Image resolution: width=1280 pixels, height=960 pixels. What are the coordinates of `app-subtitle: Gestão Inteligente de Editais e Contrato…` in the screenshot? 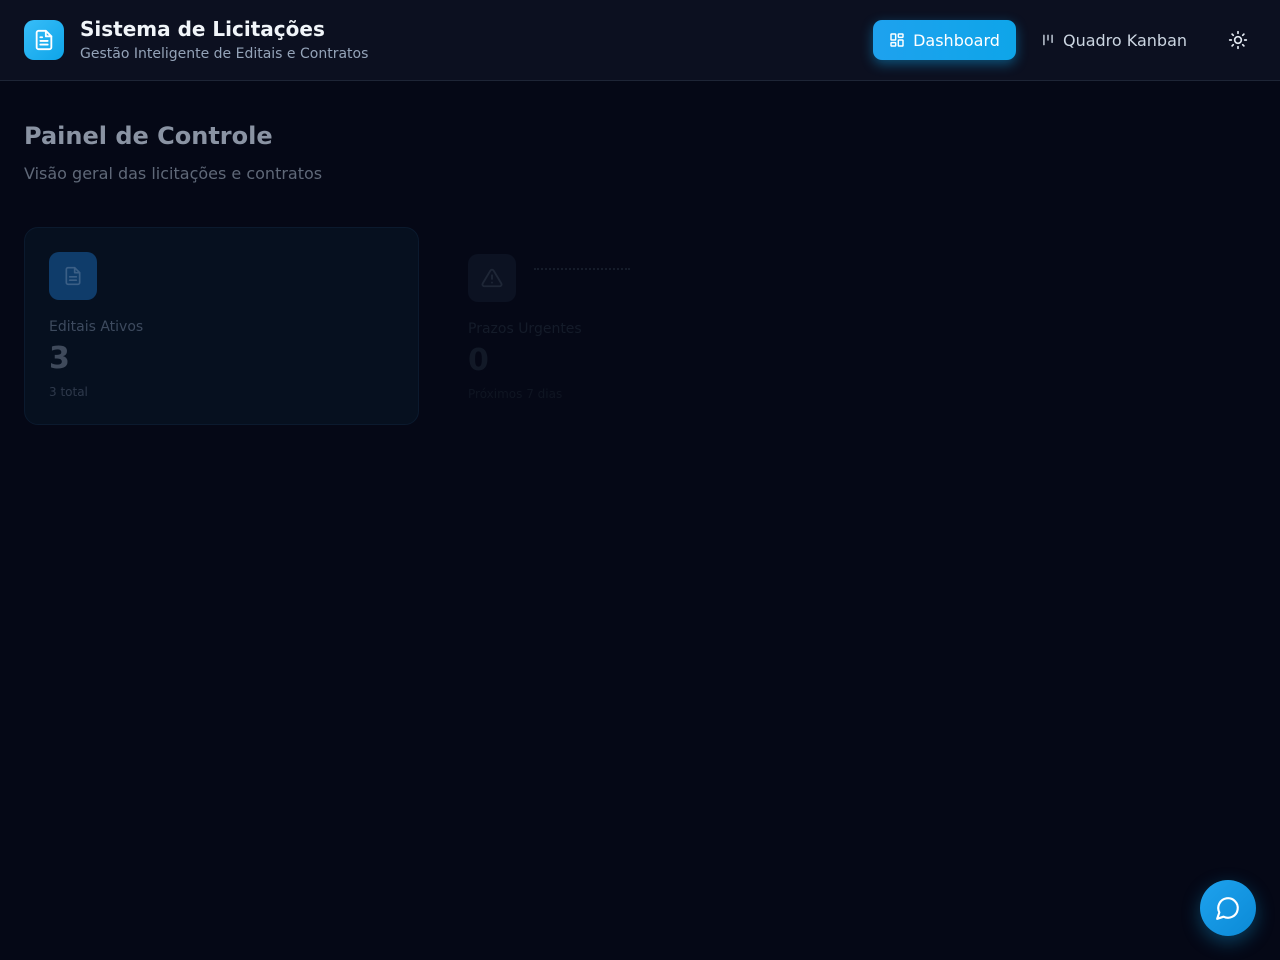 It's located at (224, 54).